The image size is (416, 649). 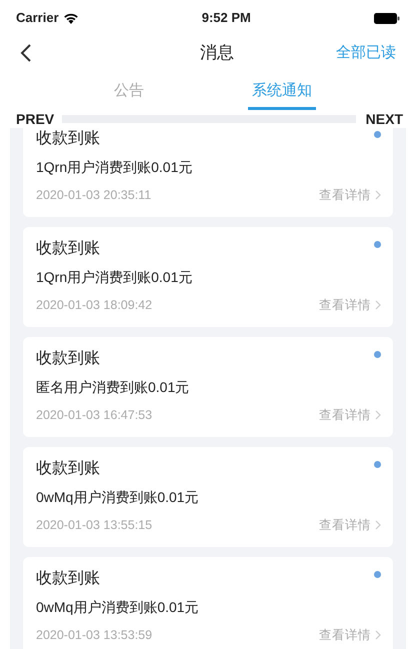 What do you see at coordinates (387, 18) in the screenshot?
I see `battery-icon` at bounding box center [387, 18].